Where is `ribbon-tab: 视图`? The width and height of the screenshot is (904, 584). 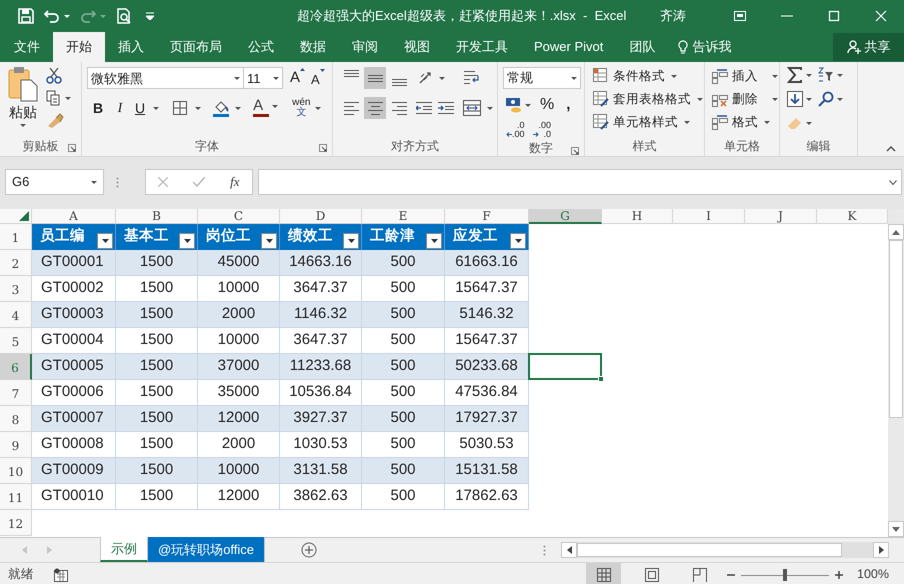 ribbon-tab: 视图 is located at coordinates (417, 47).